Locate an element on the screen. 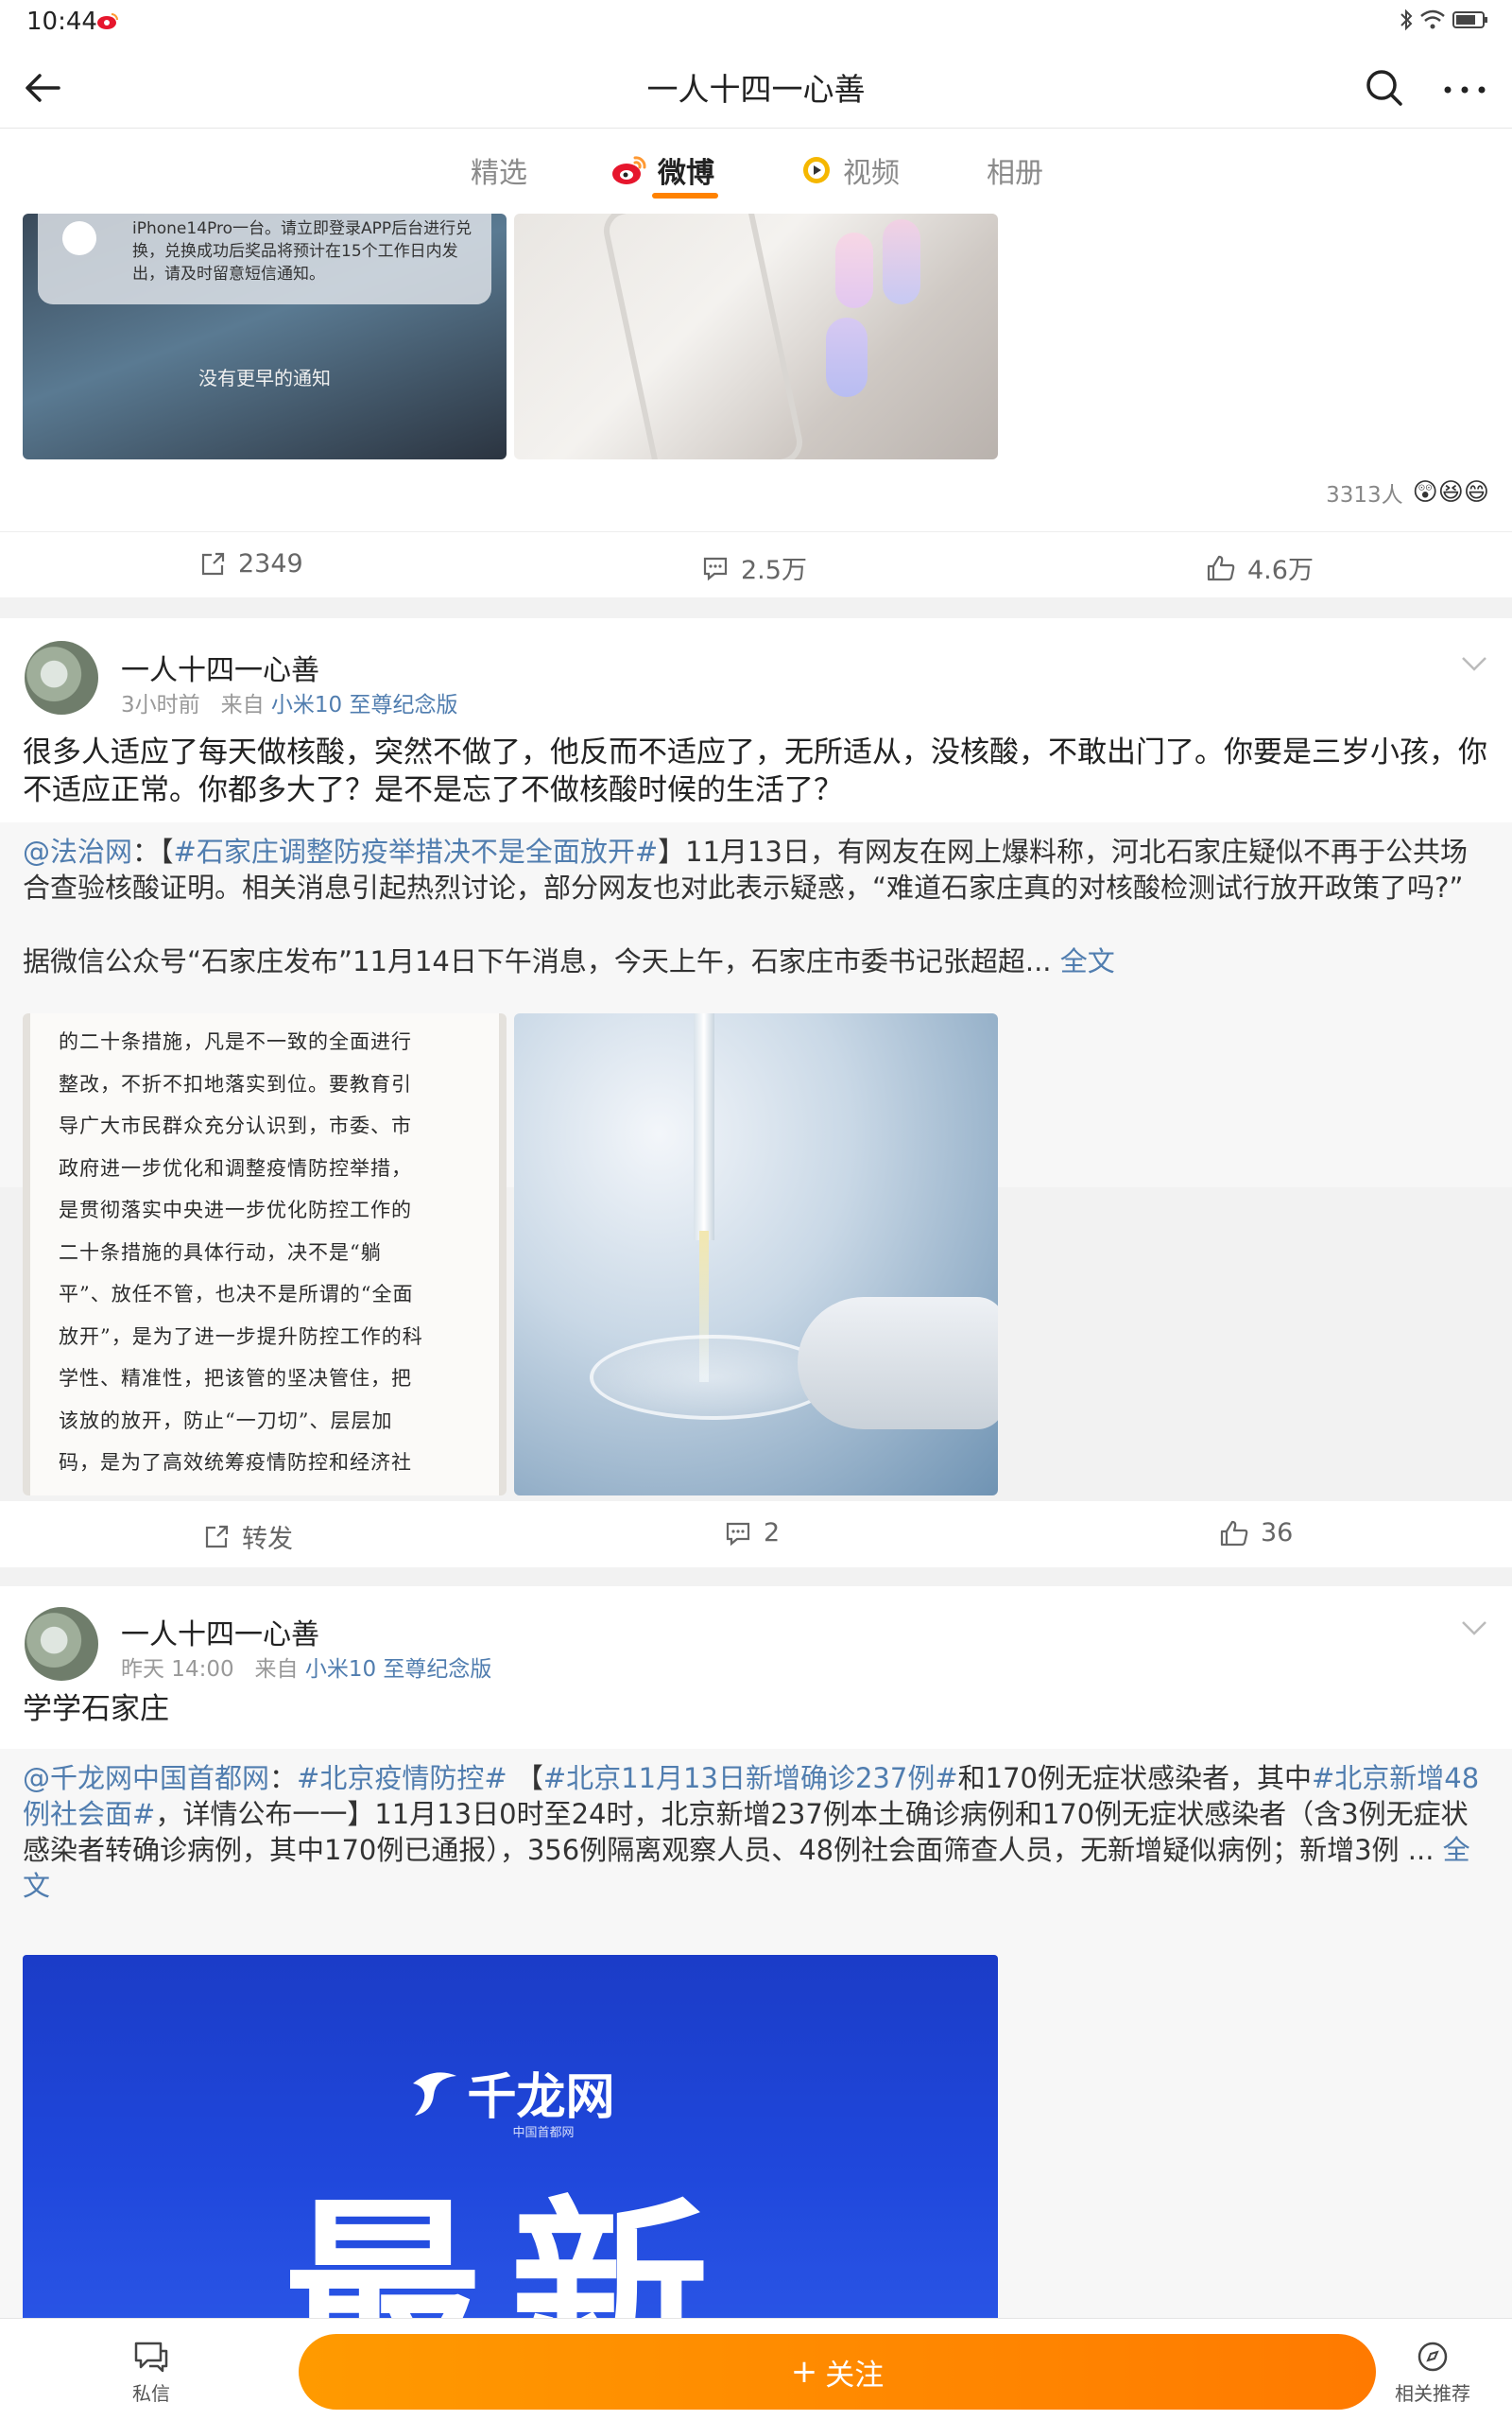  page-title: 一人十四一心善 is located at coordinates (756, 89).